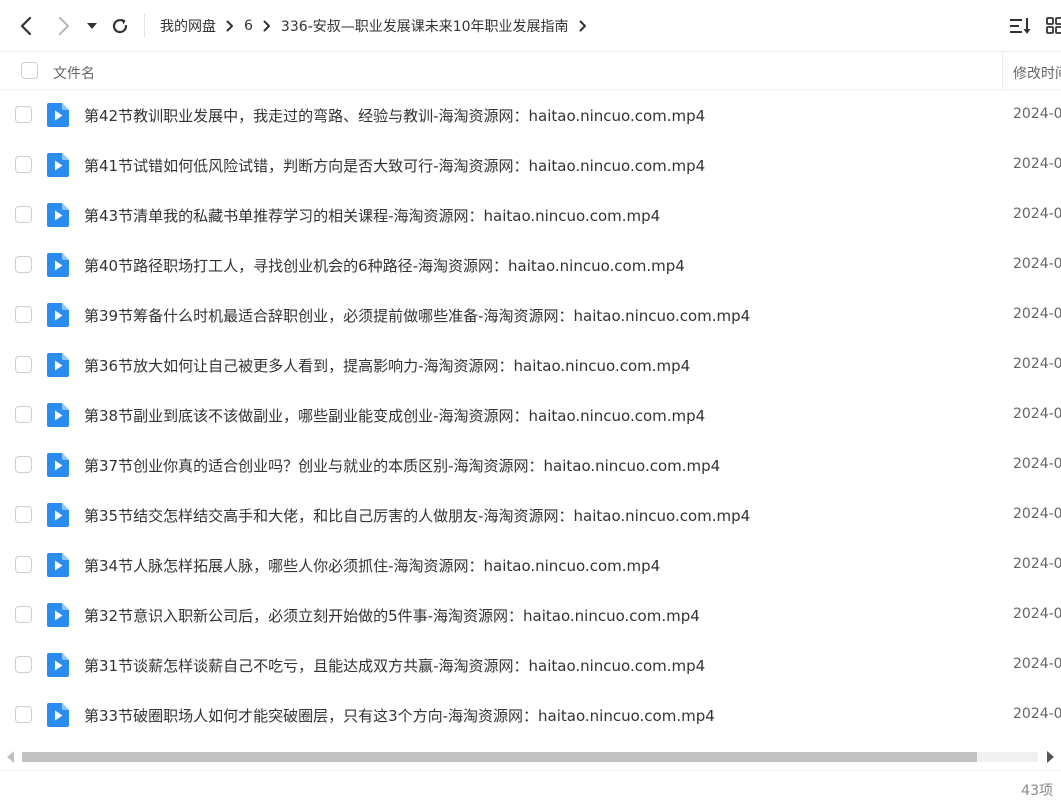 Image resolution: width=1061 pixels, height=800 pixels. I want to click on breadcrumb-item-current: 336-安叔—职业发展课未来10年职业发展指南, so click(425, 26).